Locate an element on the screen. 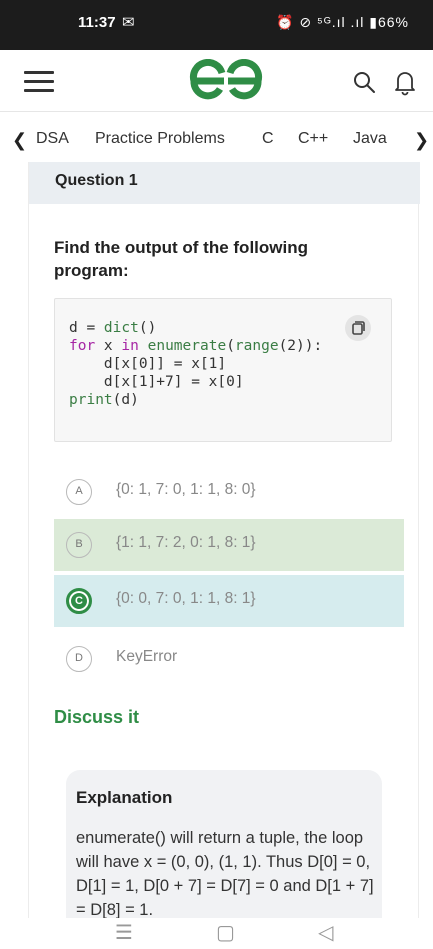  option-b-text: {1: 1, 7: 2, 0: 1, 8: 1} is located at coordinates (186, 542).